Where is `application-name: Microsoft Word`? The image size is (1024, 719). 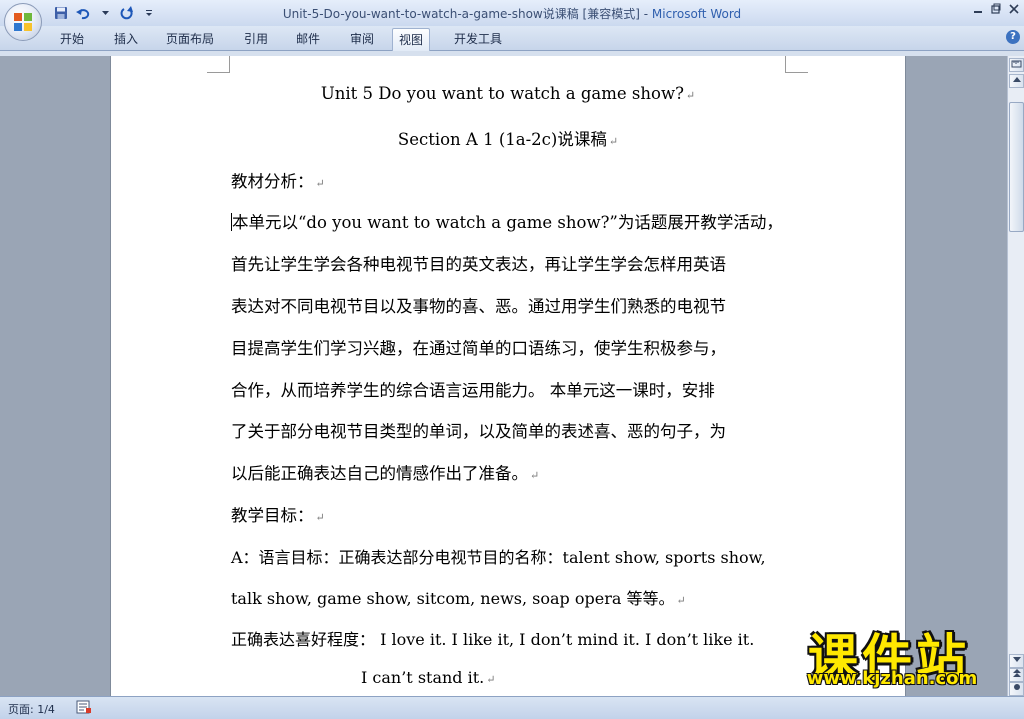 application-name: Microsoft Word is located at coordinates (696, 14).